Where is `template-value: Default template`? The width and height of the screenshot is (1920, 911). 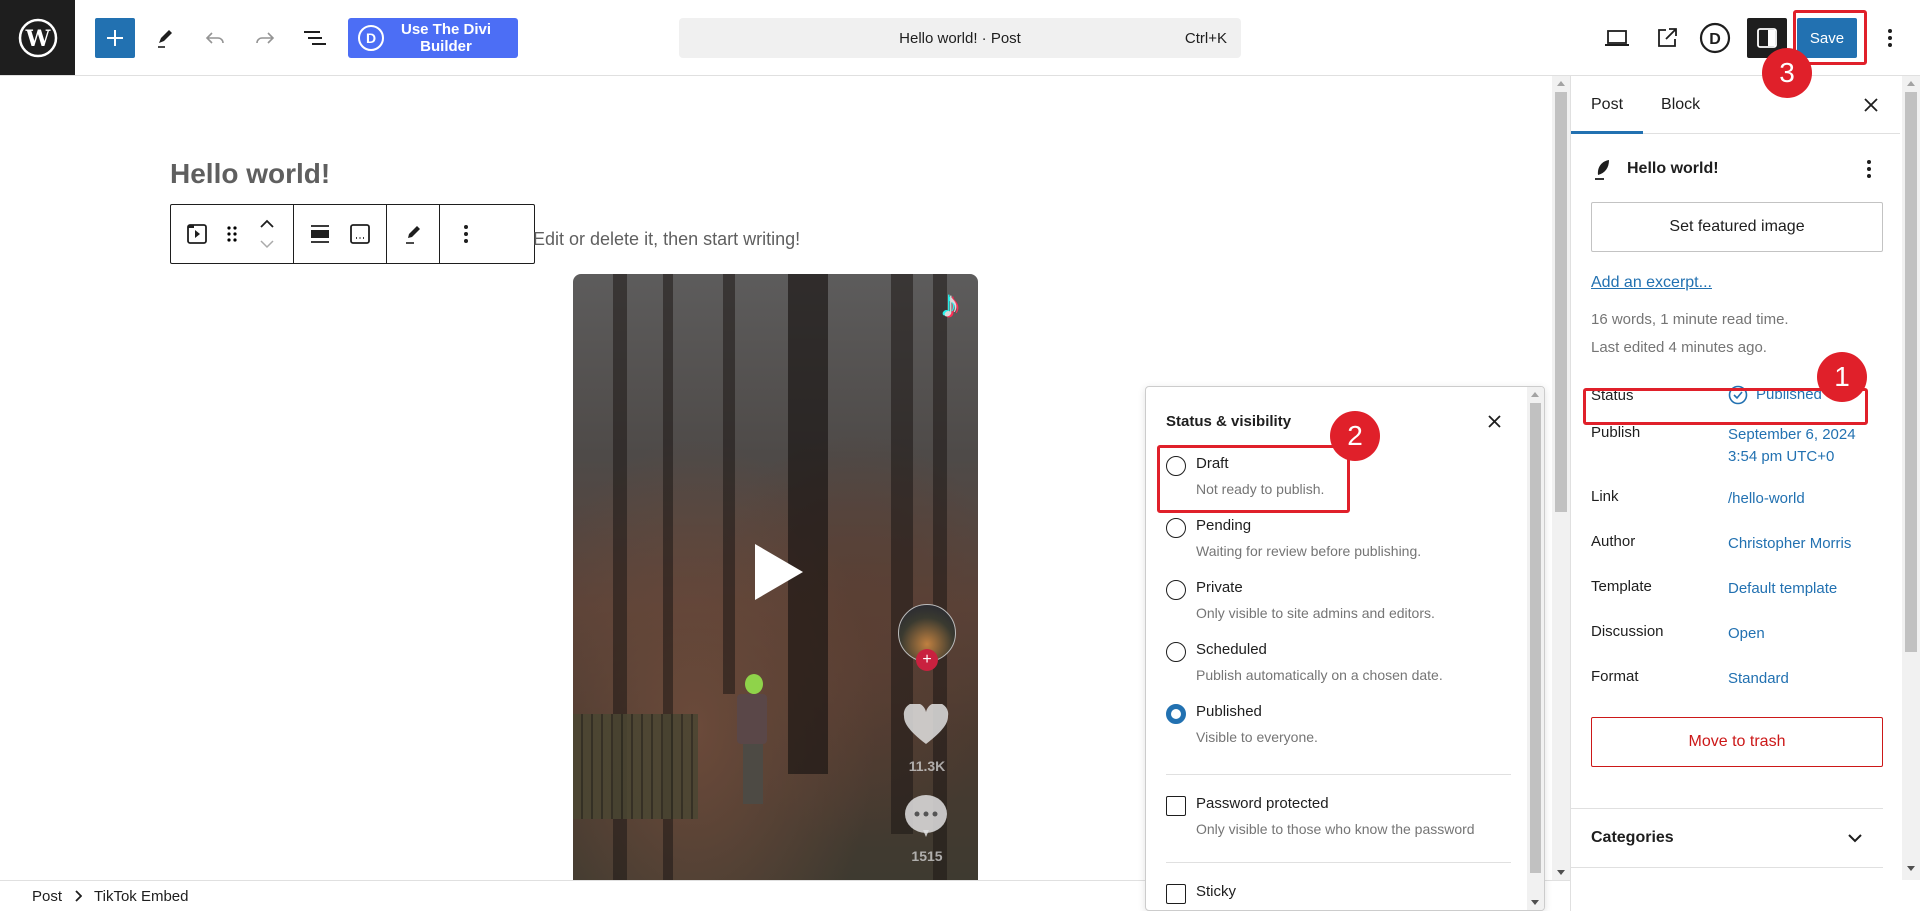
template-value: Default template is located at coordinates (1782, 589).